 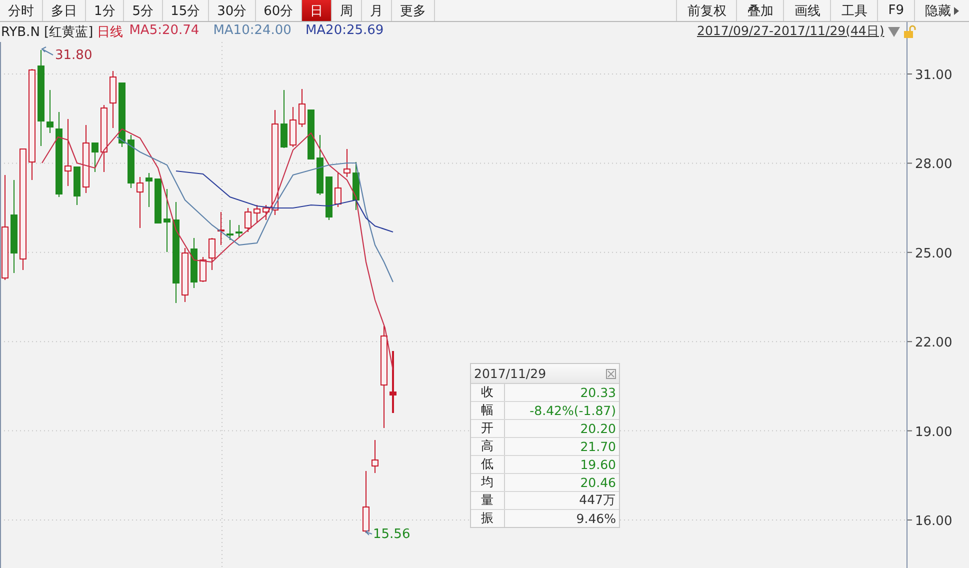 I want to click on date-range-link: 2017/09/27-2017/11/29(44日), so click(x=790, y=31).